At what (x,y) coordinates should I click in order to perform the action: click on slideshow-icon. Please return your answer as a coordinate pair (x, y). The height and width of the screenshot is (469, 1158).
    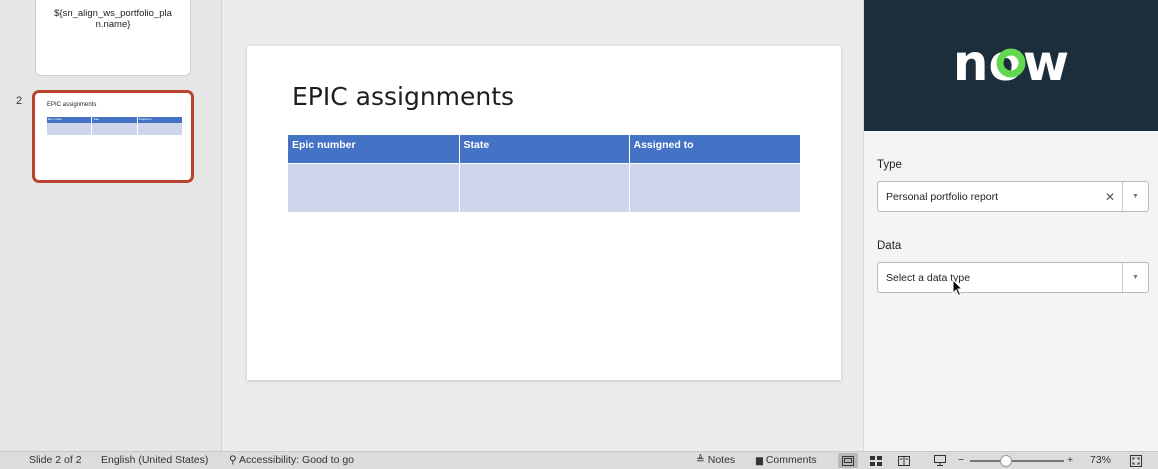
    Looking at the image, I should click on (940, 460).